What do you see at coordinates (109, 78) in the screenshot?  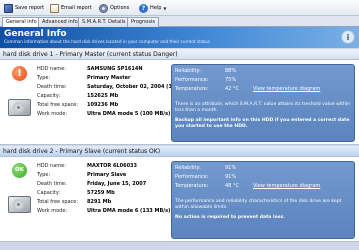 I see `type-value: Primary Master` at bounding box center [109, 78].